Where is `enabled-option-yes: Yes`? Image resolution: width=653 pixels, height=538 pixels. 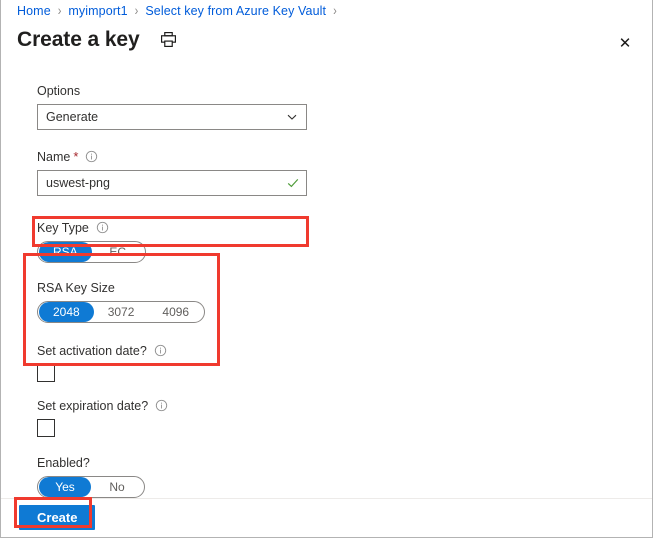 enabled-option-yes: Yes is located at coordinates (65, 486).